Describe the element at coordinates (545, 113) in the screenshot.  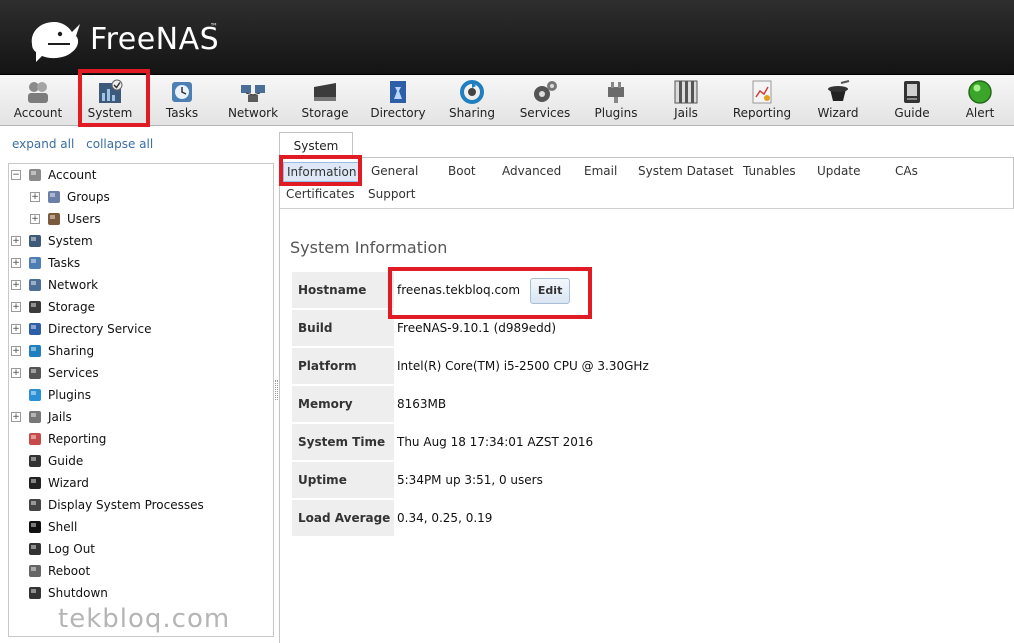
I see `toolbar-services-label: Services` at that location.